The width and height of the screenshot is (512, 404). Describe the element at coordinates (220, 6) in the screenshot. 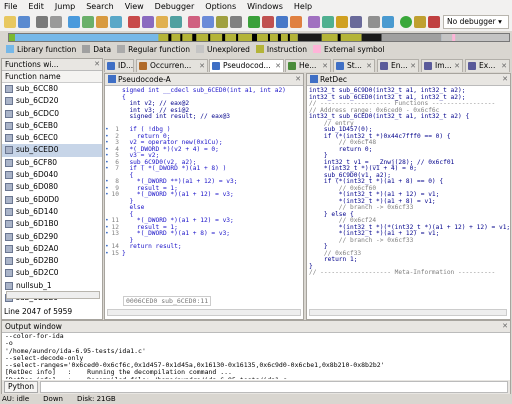

I see `menu-options: Options` at that location.